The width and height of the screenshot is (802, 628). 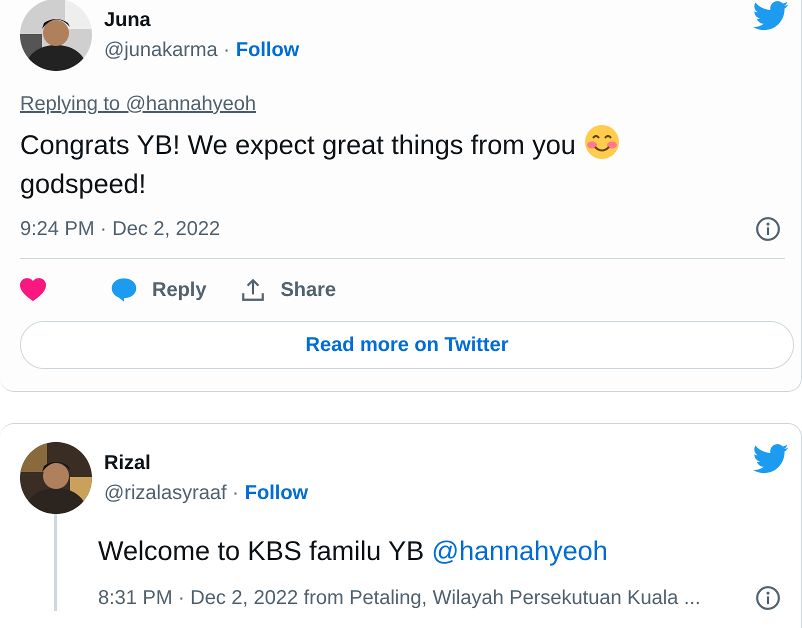 What do you see at coordinates (83, 184) in the screenshot?
I see `tweet-text: godspeed!` at bounding box center [83, 184].